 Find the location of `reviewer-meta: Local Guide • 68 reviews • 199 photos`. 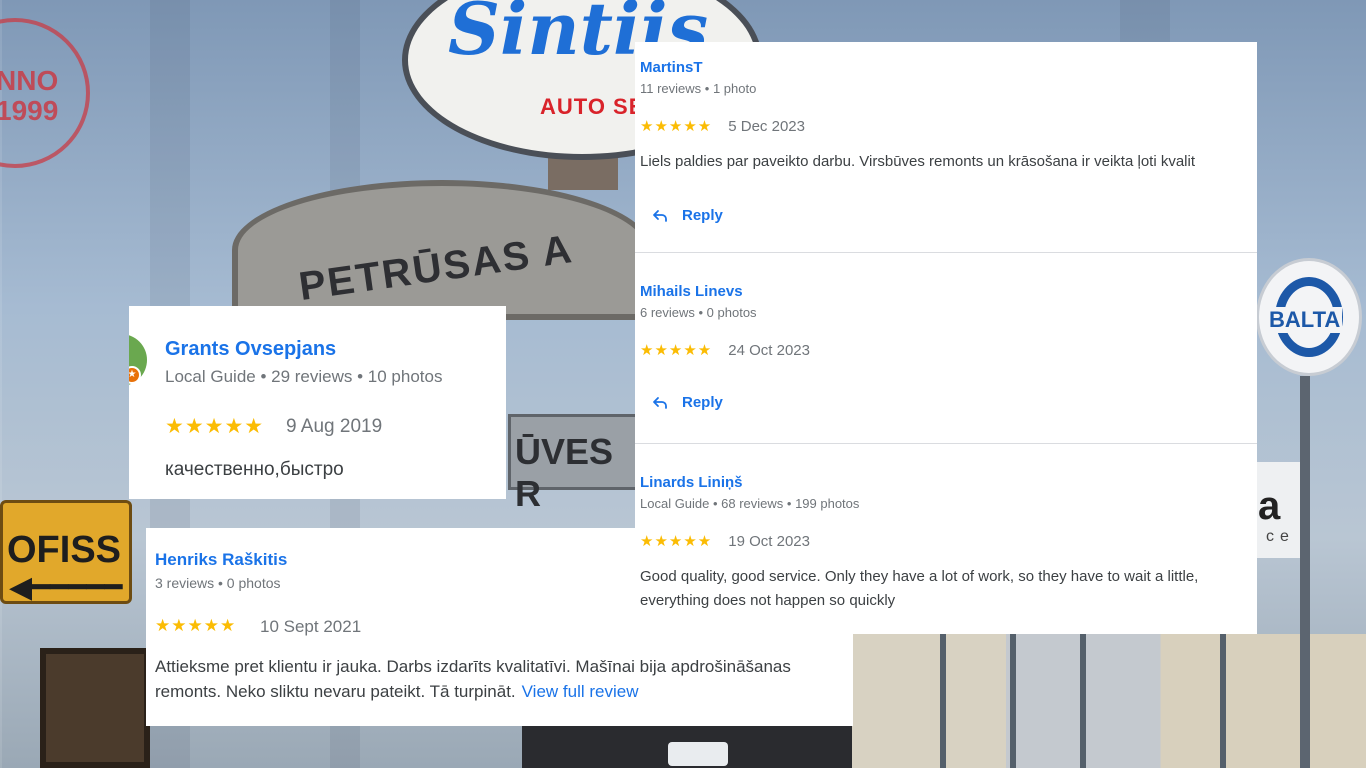

reviewer-meta: Local Guide • 68 reviews • 199 photos is located at coordinates (750, 503).